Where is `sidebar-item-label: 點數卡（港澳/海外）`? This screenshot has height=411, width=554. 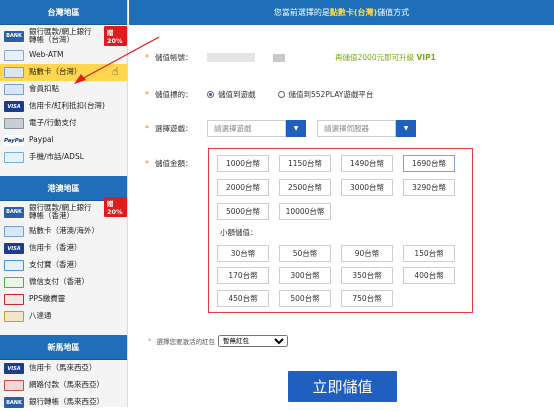 sidebar-item-label: 點數卡（港澳/海外） is located at coordinates (64, 231).